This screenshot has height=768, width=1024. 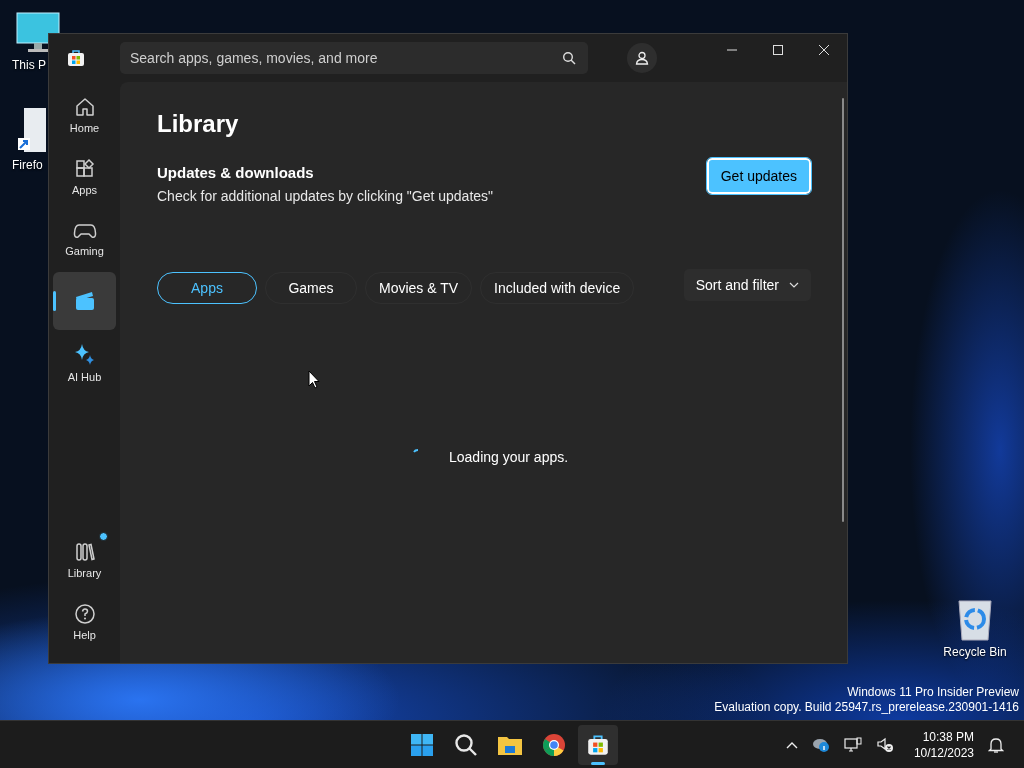 I want to click on clock-date: 10/12/2023, so click(x=943, y=752).